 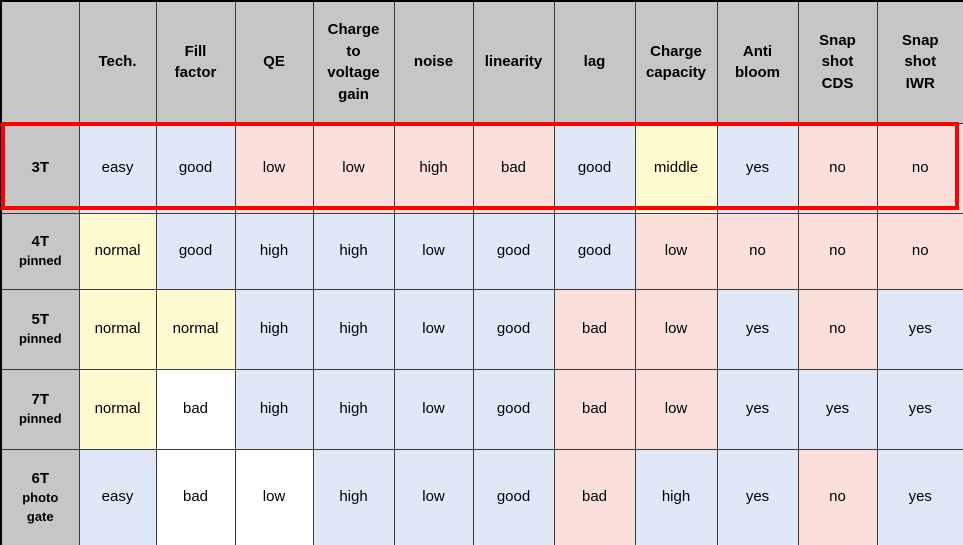 I want to click on column-header-line: factor, so click(x=195, y=73).